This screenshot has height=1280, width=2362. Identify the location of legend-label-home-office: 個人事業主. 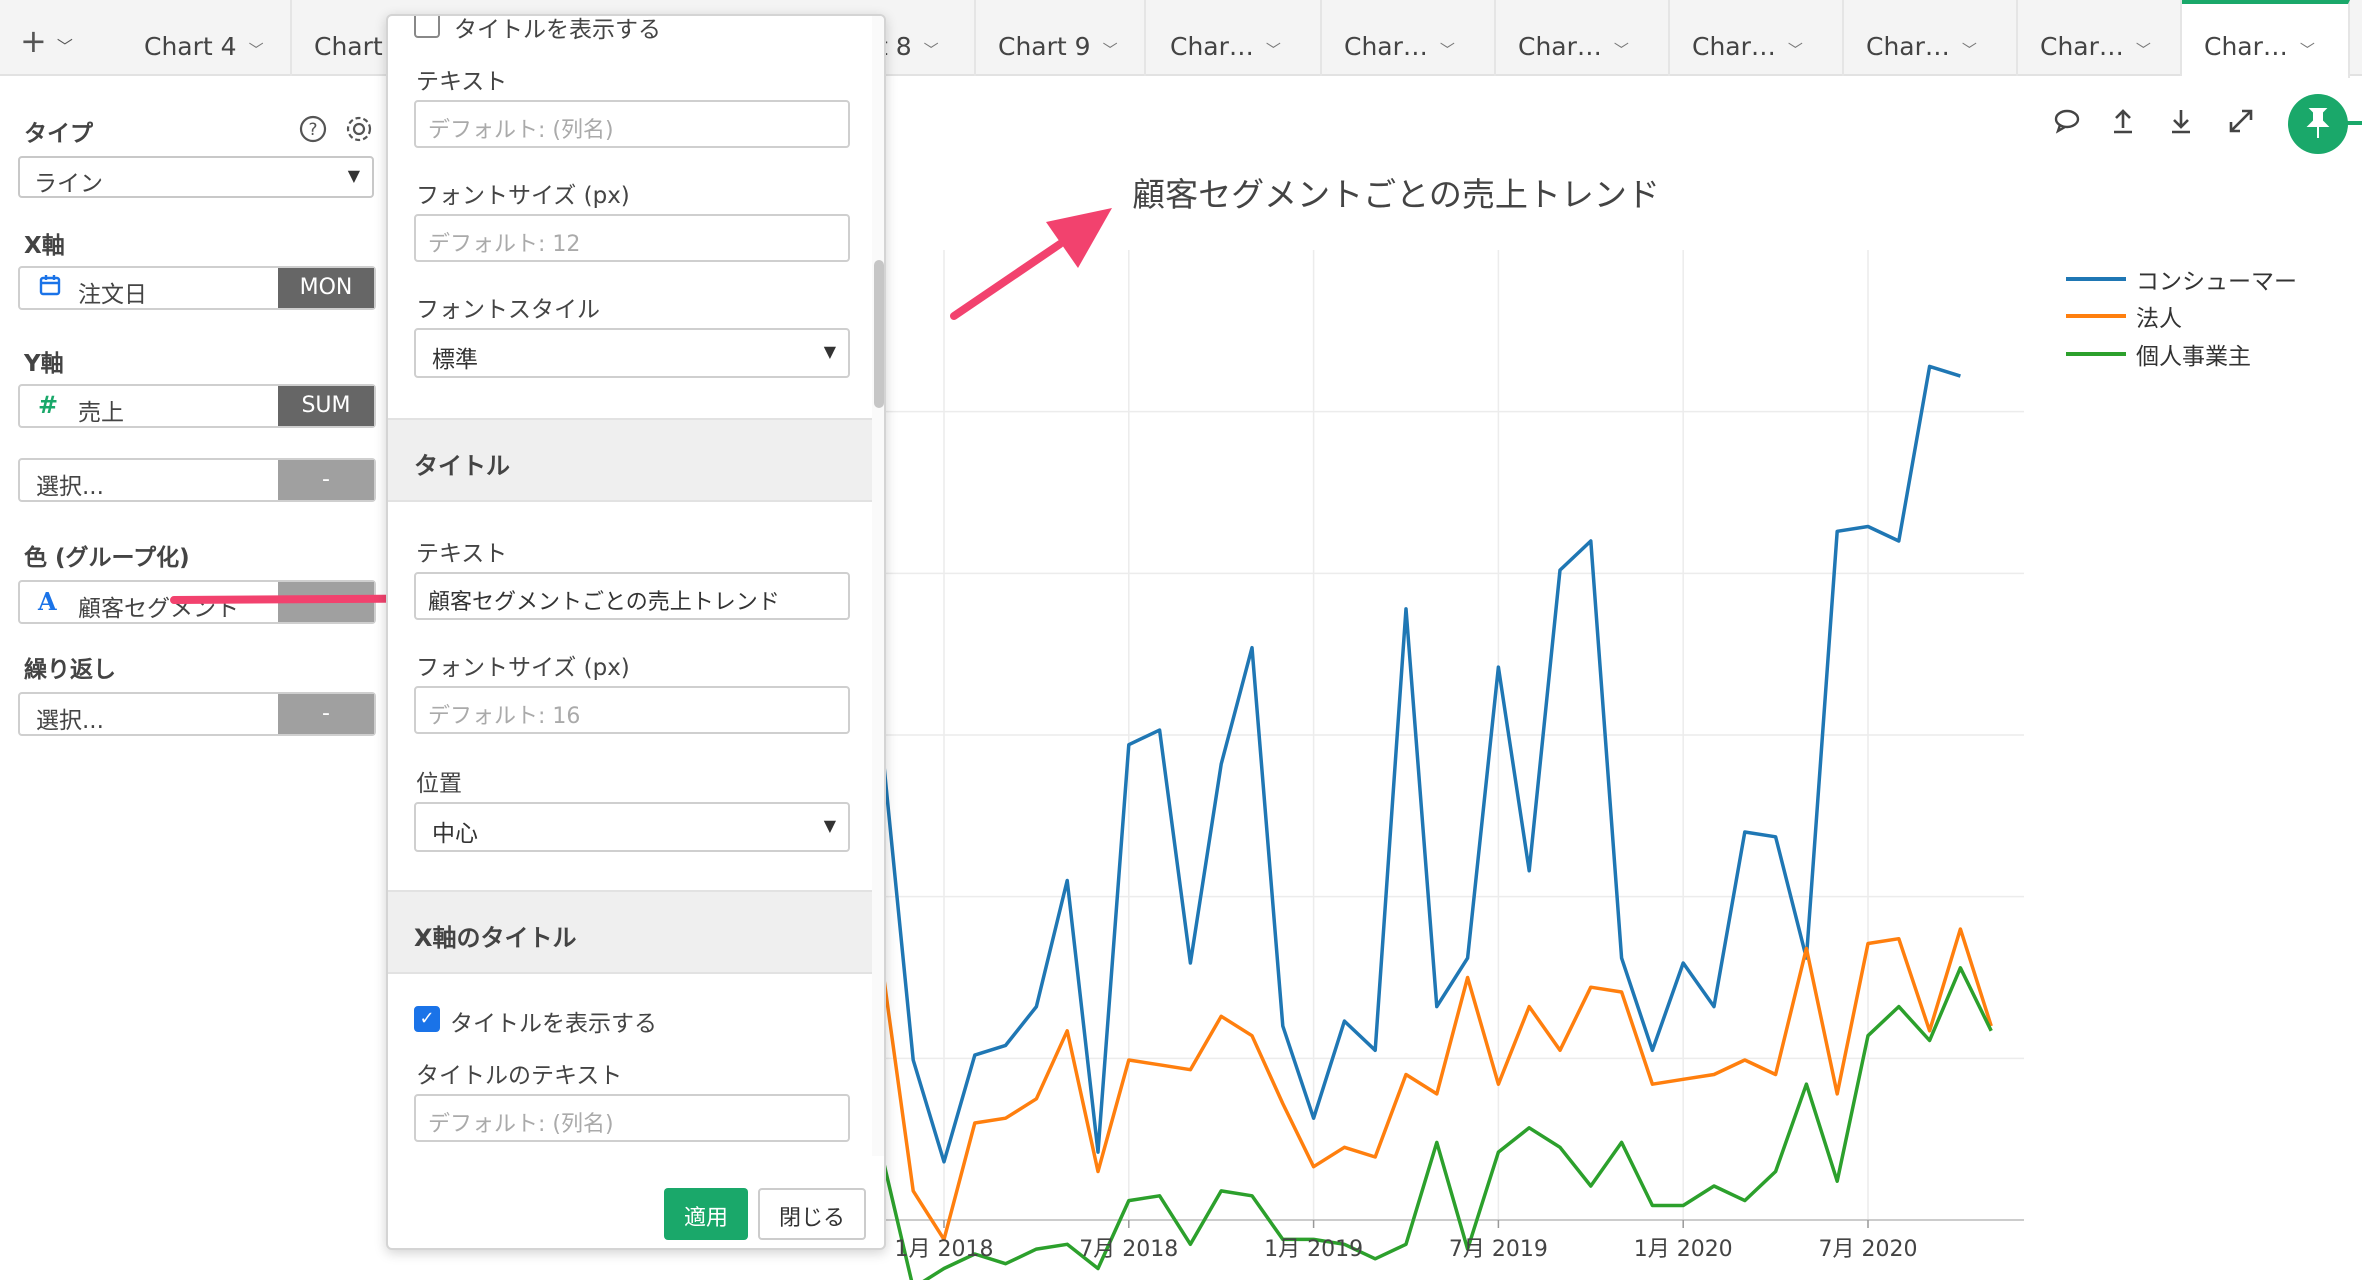
(2193, 357).